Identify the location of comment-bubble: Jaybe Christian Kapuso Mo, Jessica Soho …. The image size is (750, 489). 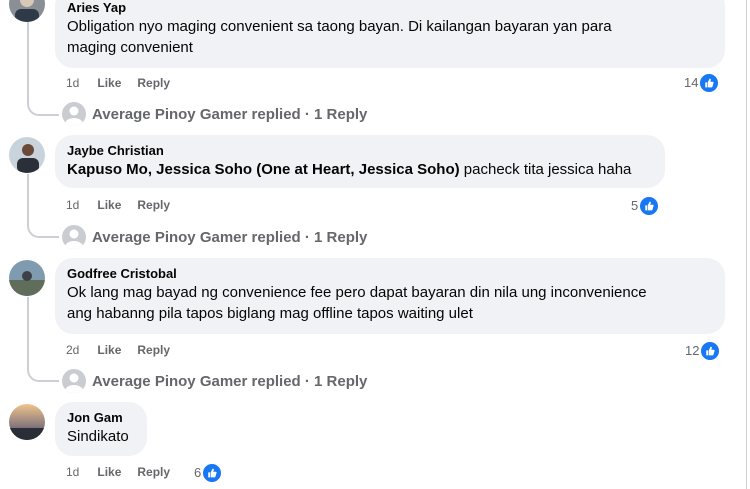
(360, 161).